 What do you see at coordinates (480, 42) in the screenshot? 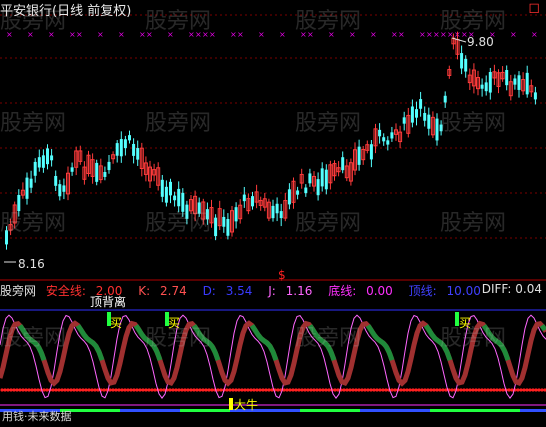
I see `high-price-label: 9.80` at bounding box center [480, 42].